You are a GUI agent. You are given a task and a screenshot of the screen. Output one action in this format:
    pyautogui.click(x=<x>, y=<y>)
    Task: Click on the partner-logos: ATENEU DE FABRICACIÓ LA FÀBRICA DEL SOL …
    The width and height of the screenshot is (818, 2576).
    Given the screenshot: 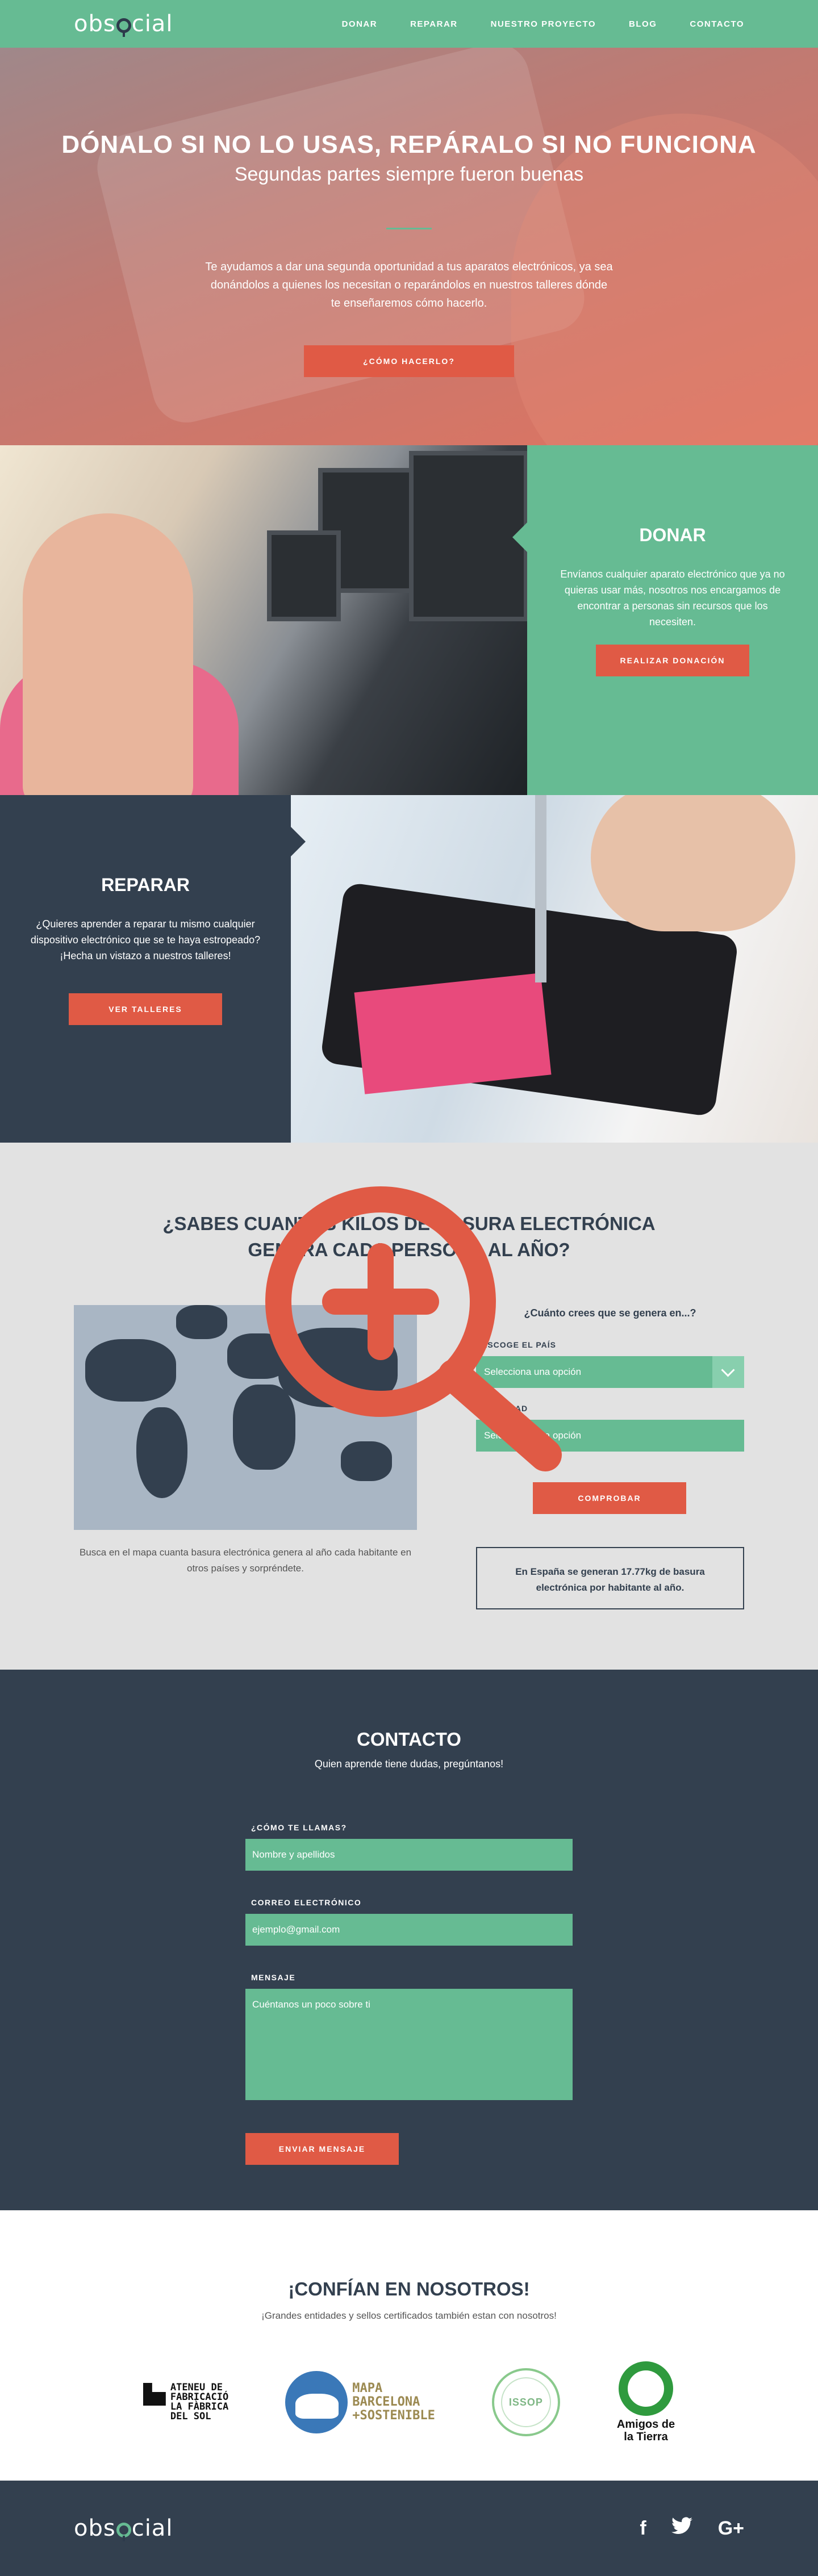 What is the action you would take?
    pyautogui.click(x=409, y=2402)
    